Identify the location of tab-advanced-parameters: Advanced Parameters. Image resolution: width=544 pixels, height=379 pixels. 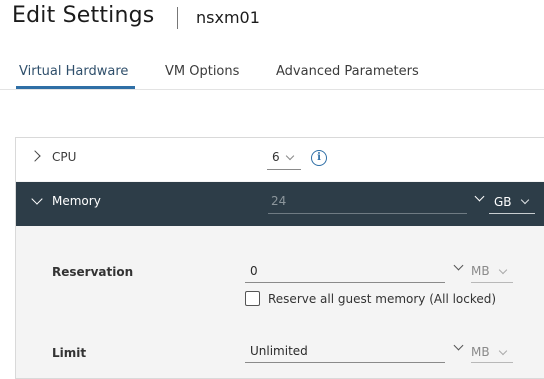
(347, 71).